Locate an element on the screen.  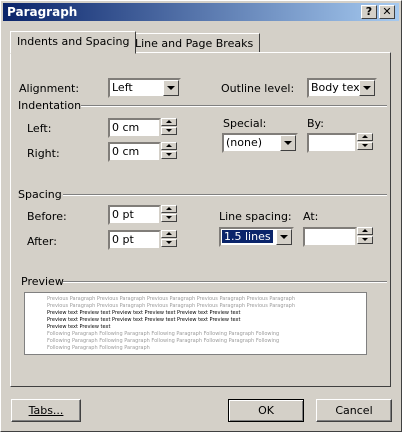
line-spacing-label: Line spacing: is located at coordinates (255, 216).